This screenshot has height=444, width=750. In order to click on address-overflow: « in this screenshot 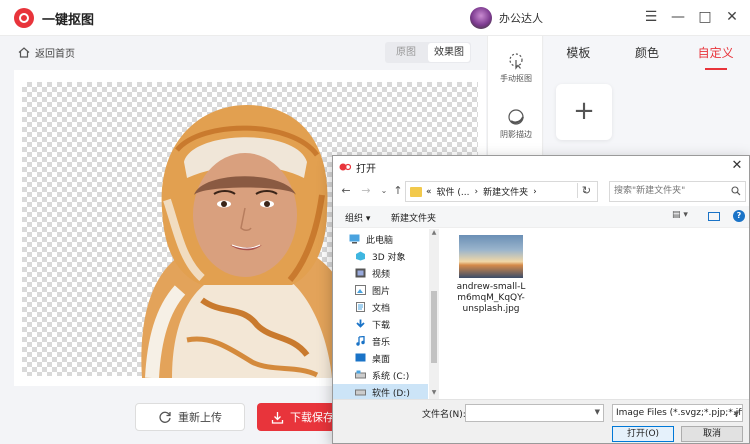, I will do `click(429, 192)`.